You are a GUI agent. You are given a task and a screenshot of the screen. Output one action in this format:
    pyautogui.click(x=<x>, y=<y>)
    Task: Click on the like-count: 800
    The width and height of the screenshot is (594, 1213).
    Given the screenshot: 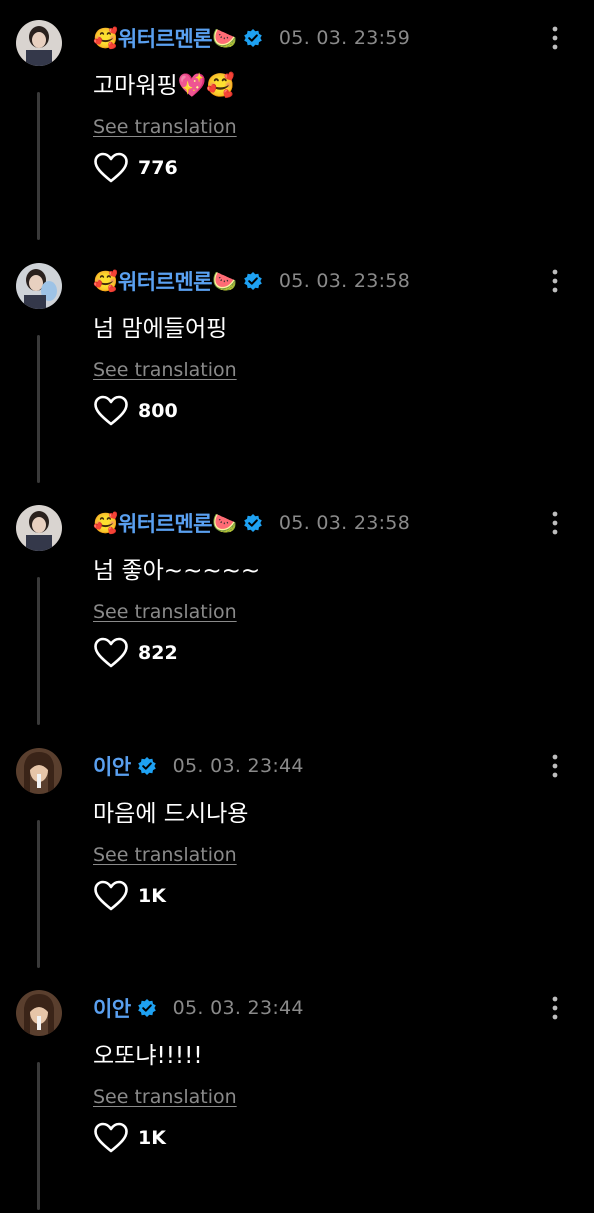 What is the action you would take?
    pyautogui.click(x=158, y=410)
    